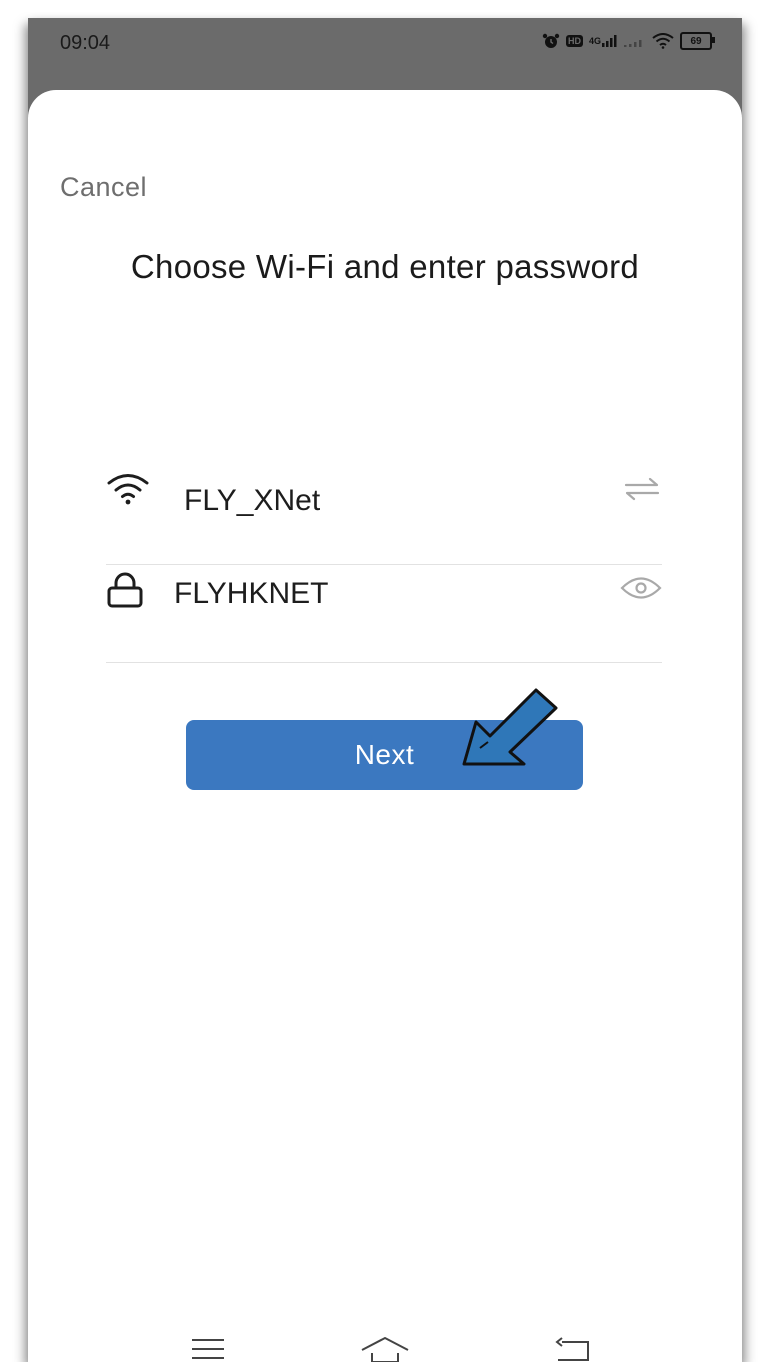  What do you see at coordinates (642, 489) in the screenshot?
I see `switch-network-icon` at bounding box center [642, 489].